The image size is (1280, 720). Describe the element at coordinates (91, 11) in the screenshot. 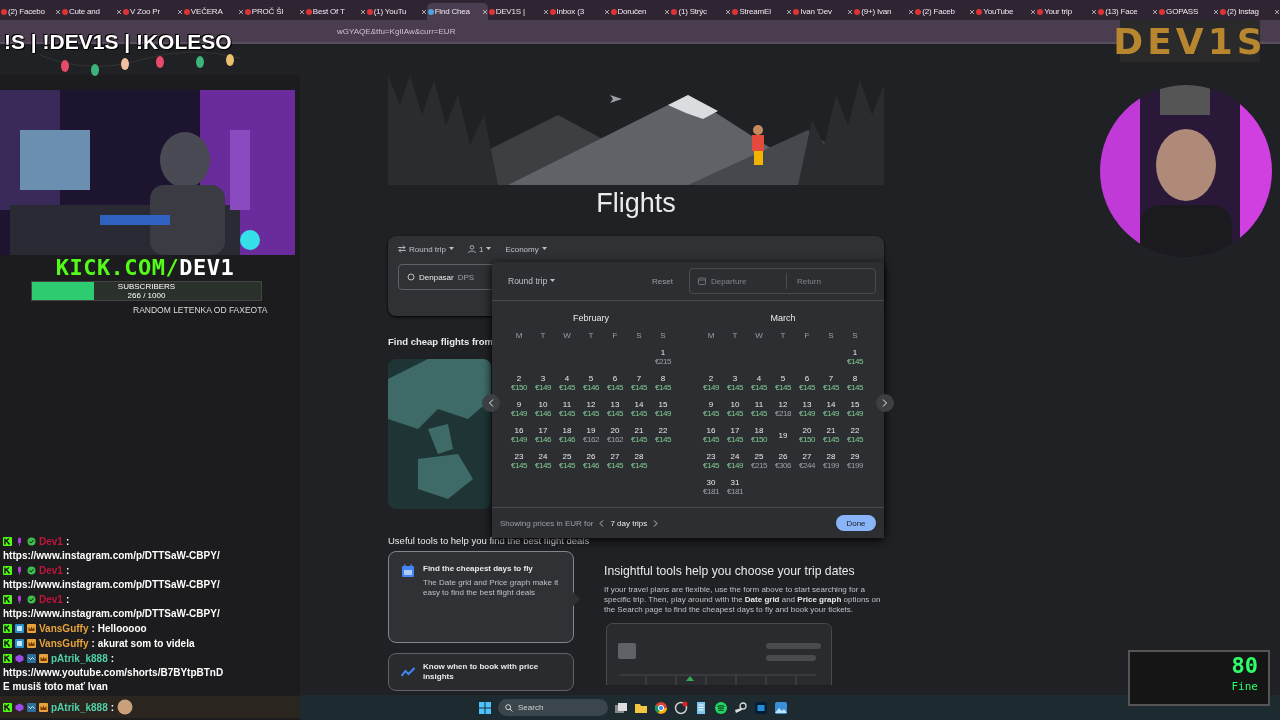

I see `browser-tab: Cute and` at that location.